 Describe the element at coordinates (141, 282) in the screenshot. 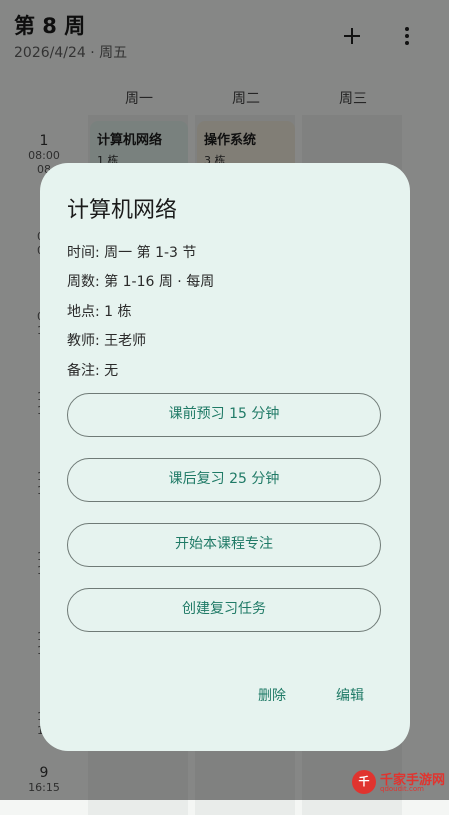

I see `info-weeks: 周数: 第 1-16 周 · 每周` at that location.